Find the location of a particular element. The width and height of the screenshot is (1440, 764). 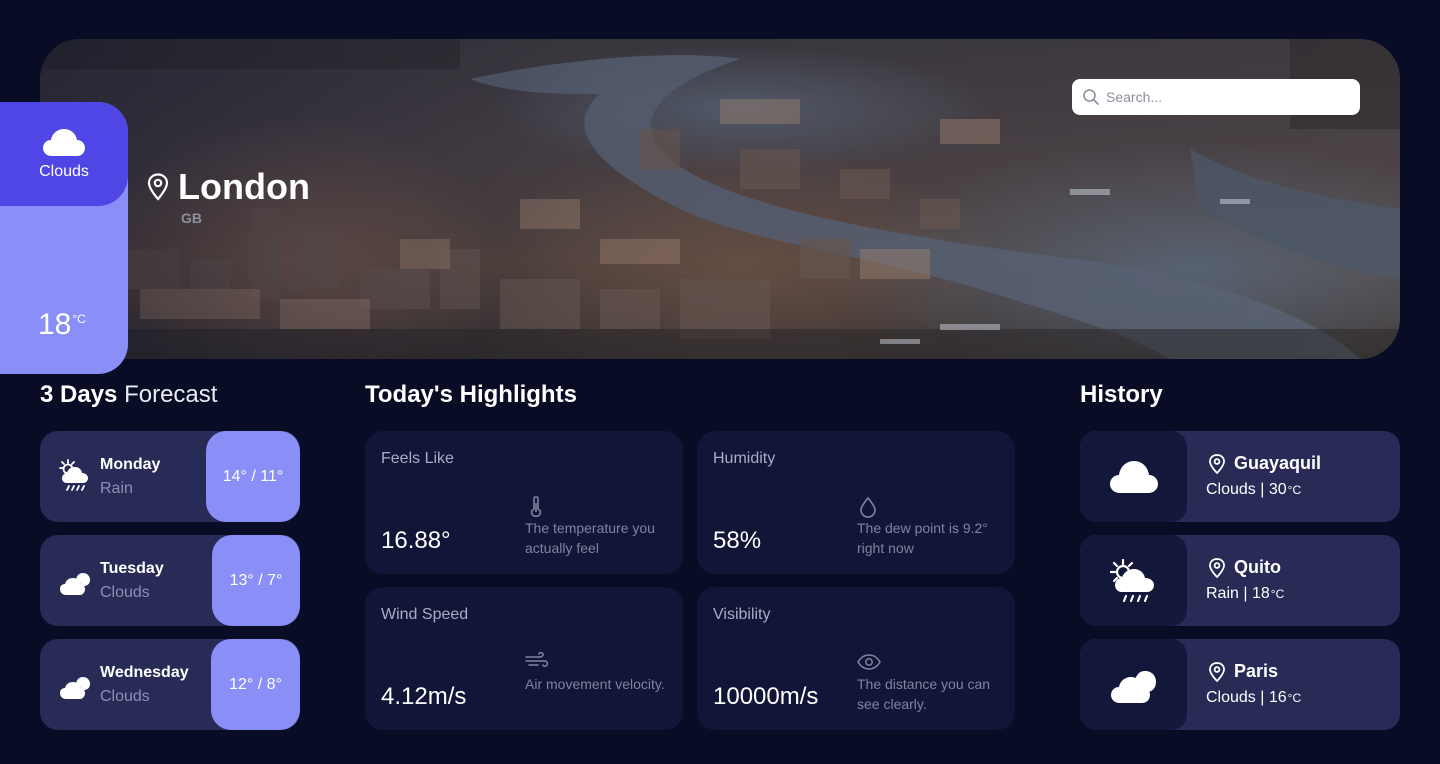

history-item-paris: Paris Clouds | 16 °C is located at coordinates (1240, 684).